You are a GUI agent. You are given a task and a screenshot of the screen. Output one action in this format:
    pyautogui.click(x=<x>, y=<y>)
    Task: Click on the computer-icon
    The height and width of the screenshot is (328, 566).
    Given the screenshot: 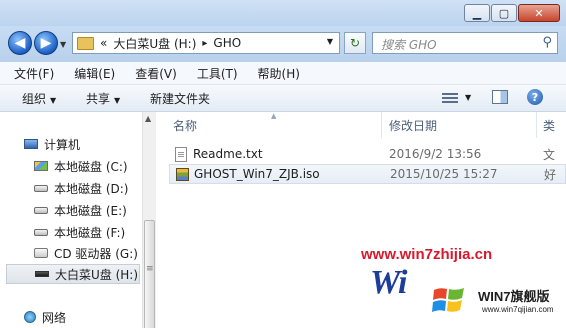 What is the action you would take?
    pyautogui.click(x=31, y=144)
    